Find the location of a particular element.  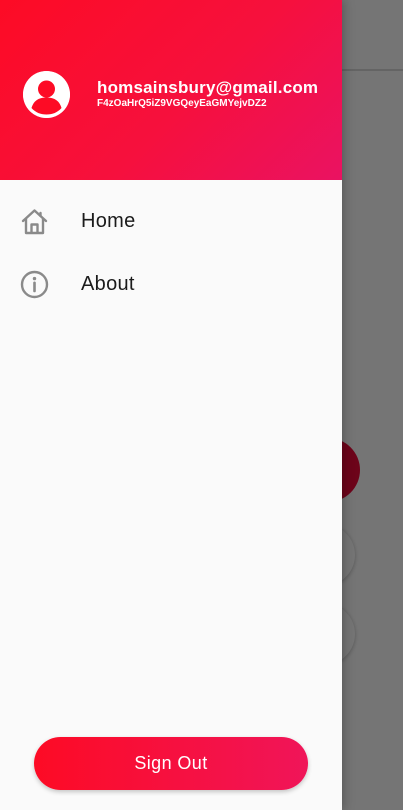

user-id: F4zOaHrQ5iZ9VGQeyEaGMYejvDZ2 is located at coordinates (182, 103).